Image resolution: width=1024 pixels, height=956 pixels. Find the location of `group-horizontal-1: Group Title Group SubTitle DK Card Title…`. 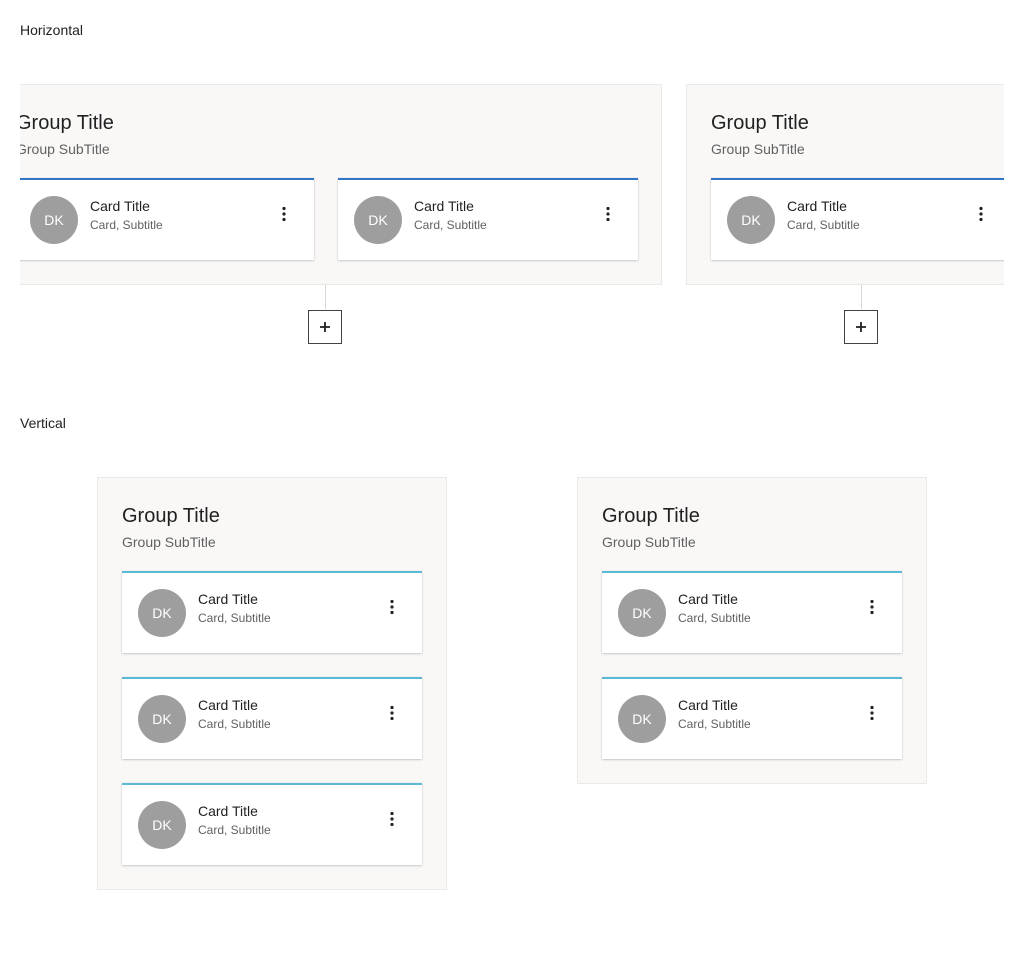

group-horizontal-1: Group Title Group SubTitle DK Card Title… is located at coordinates (341, 184).